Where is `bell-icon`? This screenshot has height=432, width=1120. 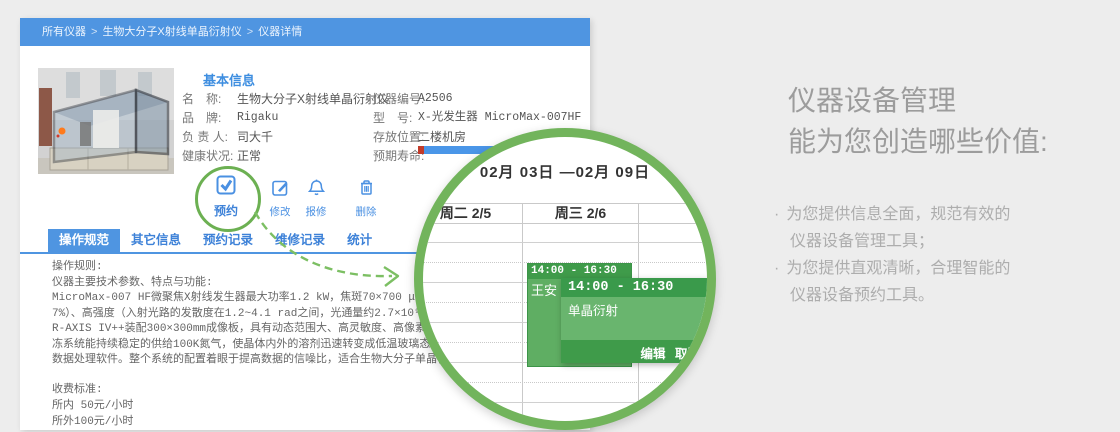
bell-icon is located at coordinates (316, 187).